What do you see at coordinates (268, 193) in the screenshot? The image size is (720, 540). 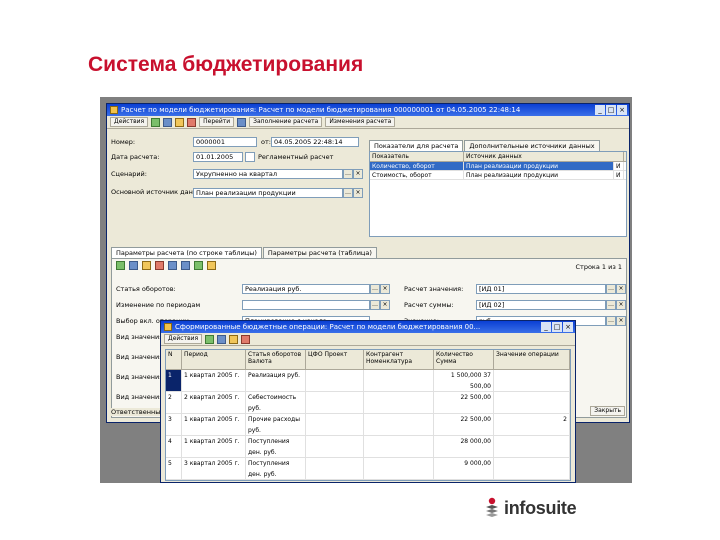 I see `source-input: План реализации продукции` at bounding box center [268, 193].